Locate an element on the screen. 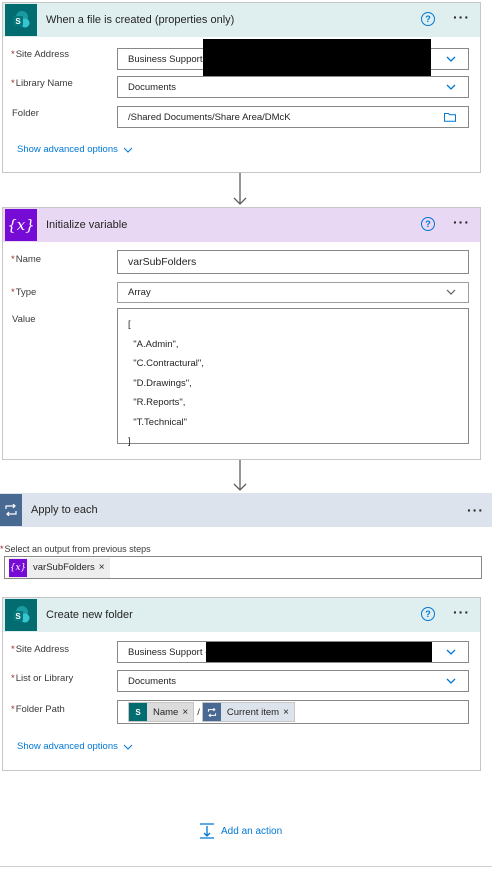 The image size is (492, 874). value-line: "A.Admin", is located at coordinates (153, 344).